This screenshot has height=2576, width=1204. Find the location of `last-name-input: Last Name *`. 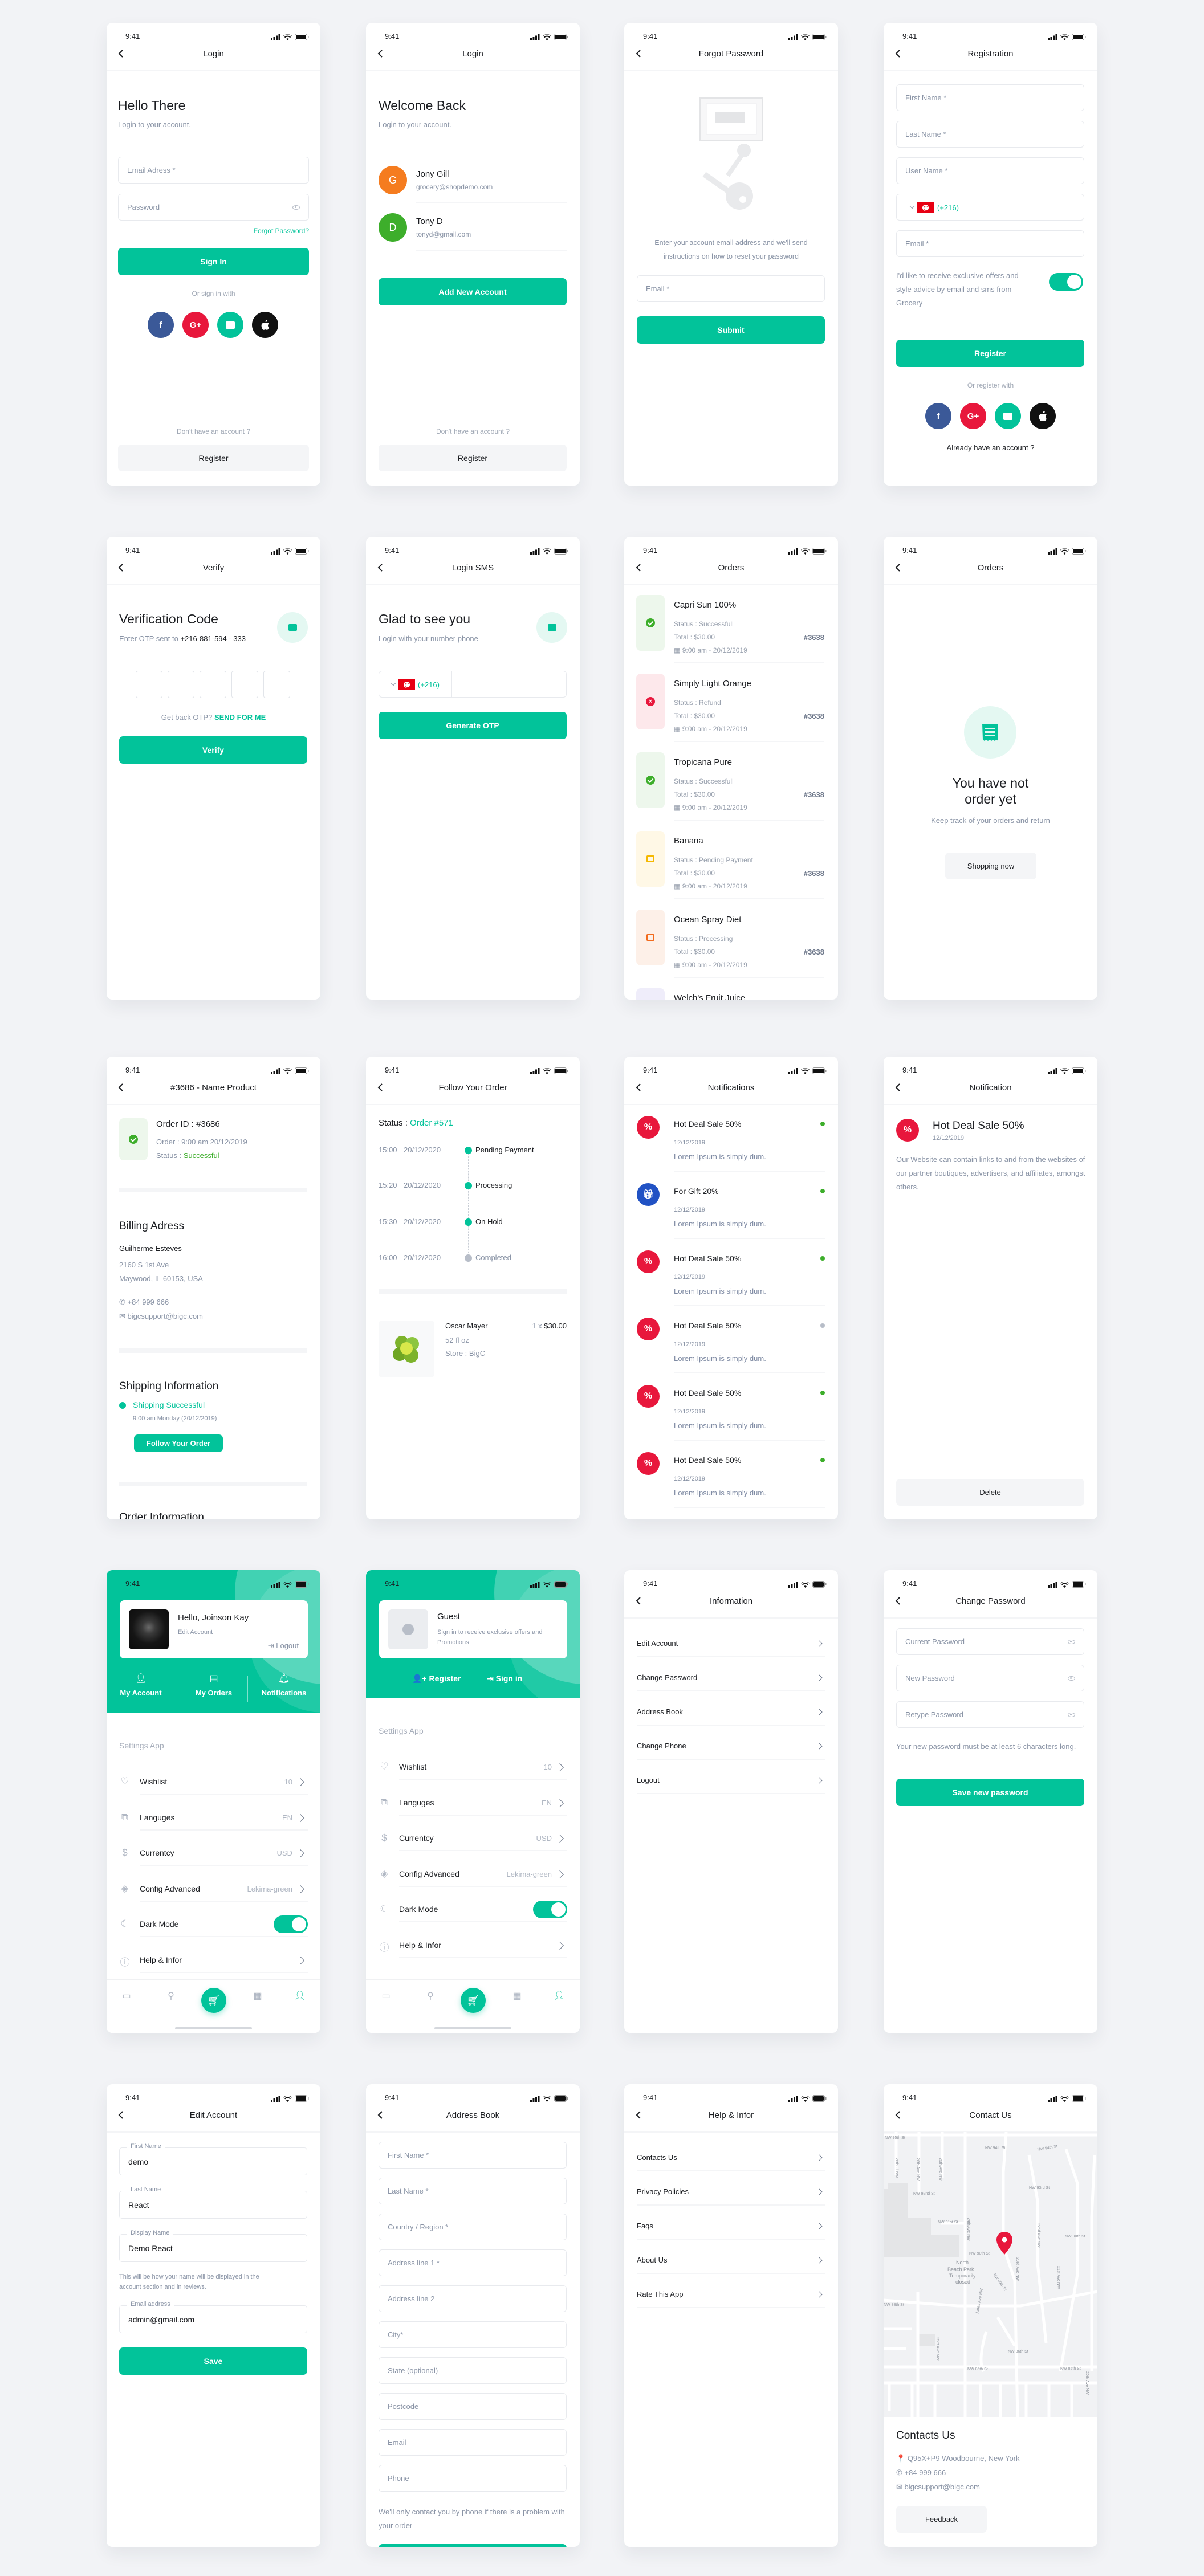

last-name-input: Last Name * is located at coordinates (990, 134).